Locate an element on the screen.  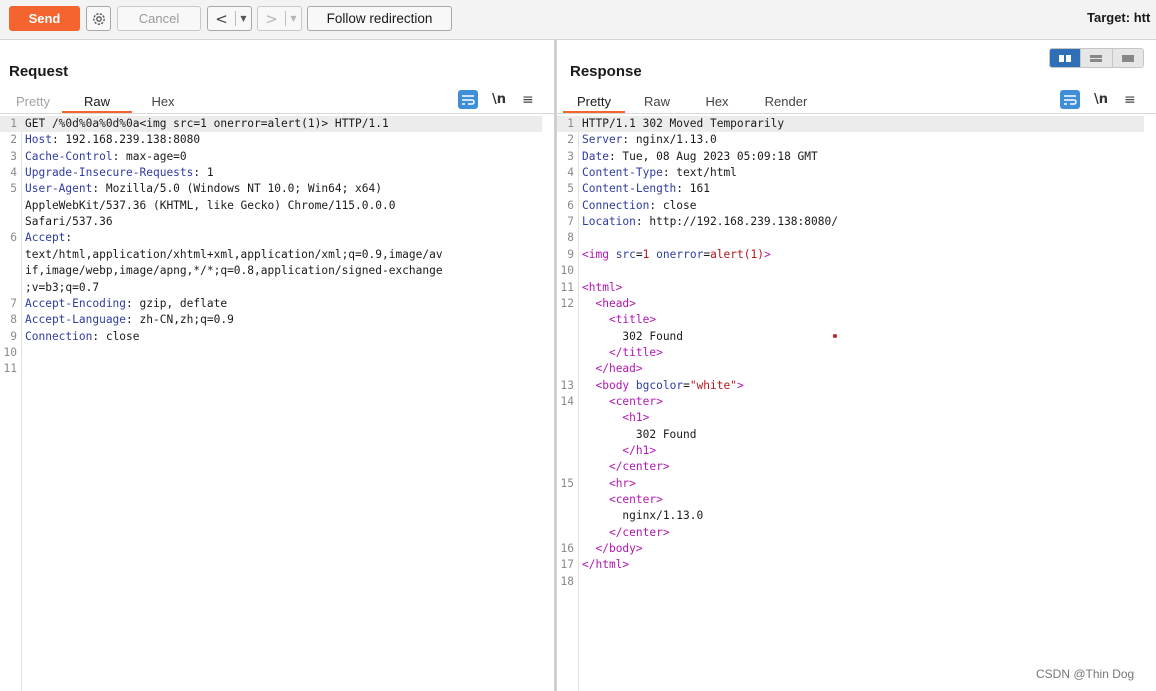
forward-button: > ▼ is located at coordinates (279, 18).